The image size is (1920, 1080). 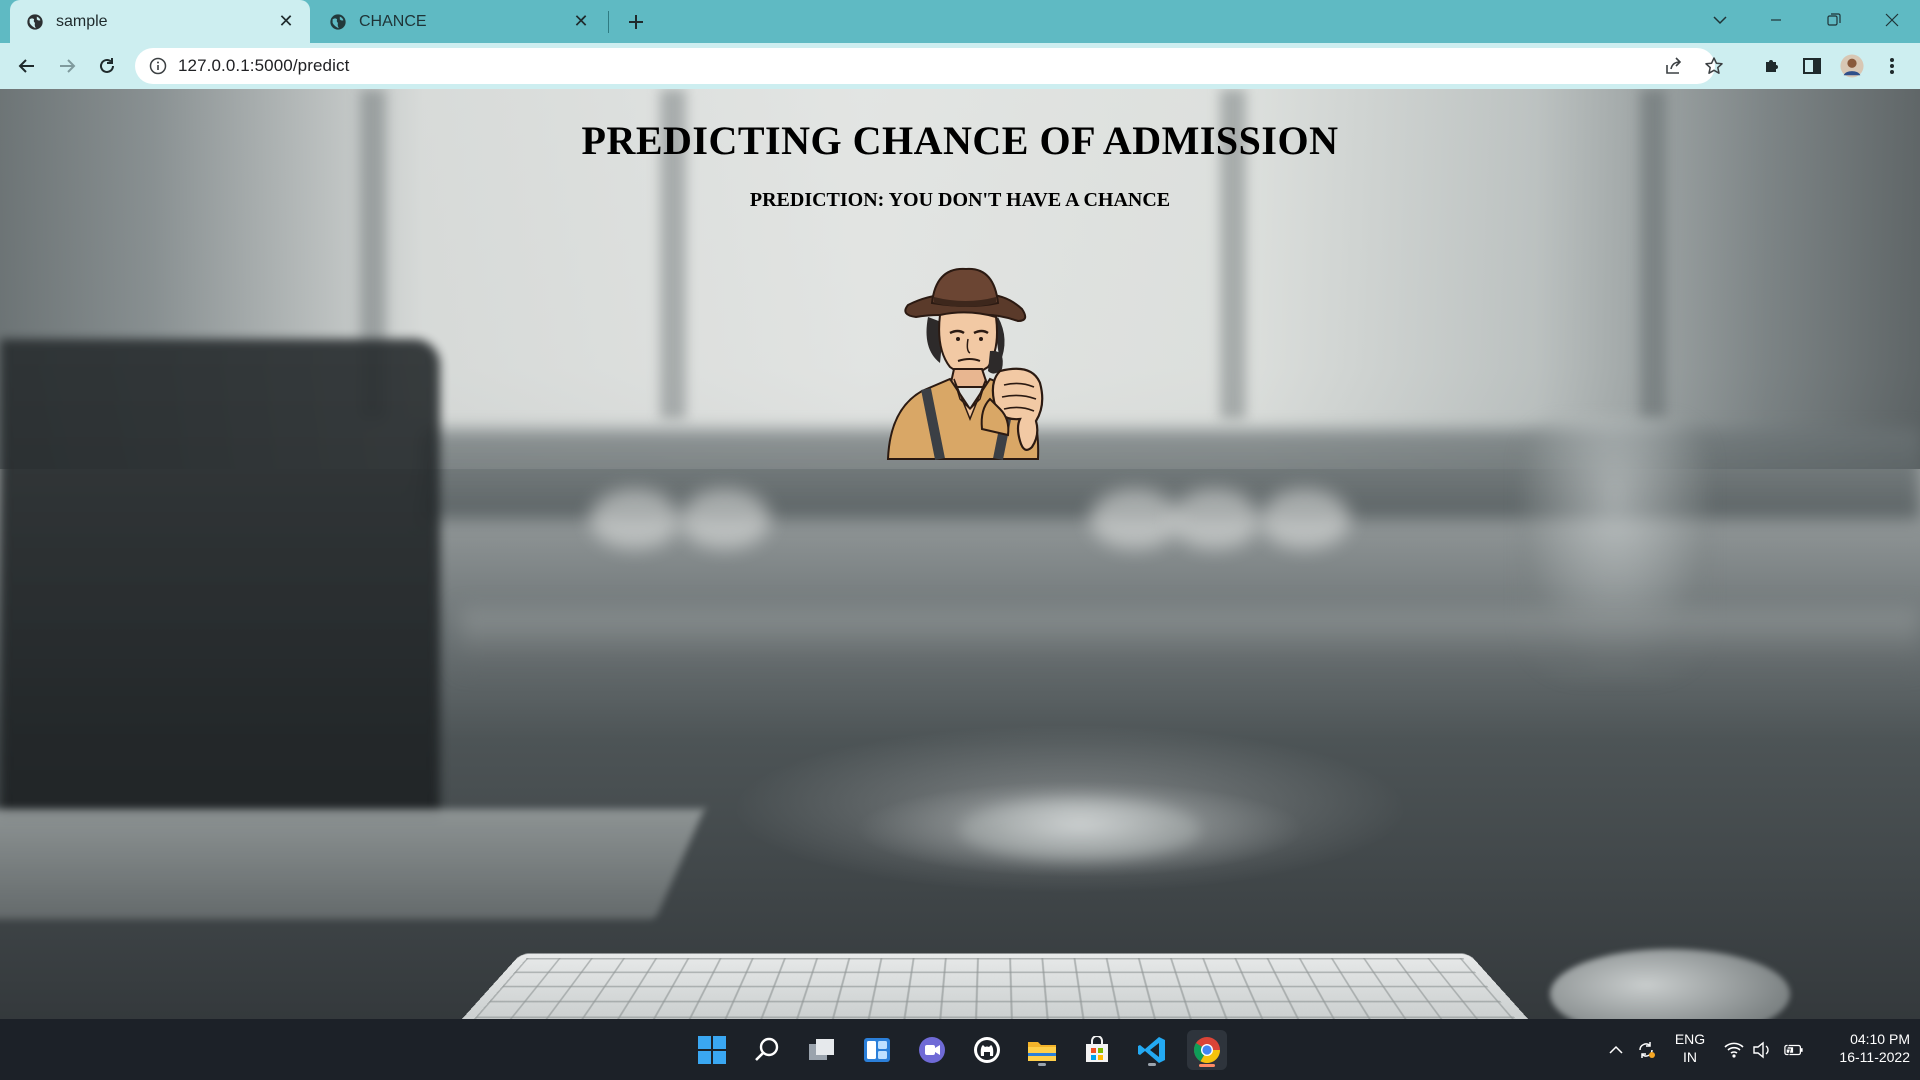 I want to click on file-explorer-button, so click(x=1042, y=1050).